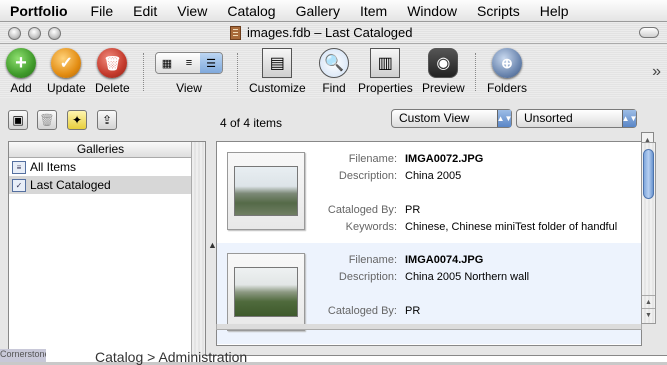  What do you see at coordinates (548, 118) in the screenshot?
I see `sort-select-value: Unsorted` at bounding box center [548, 118].